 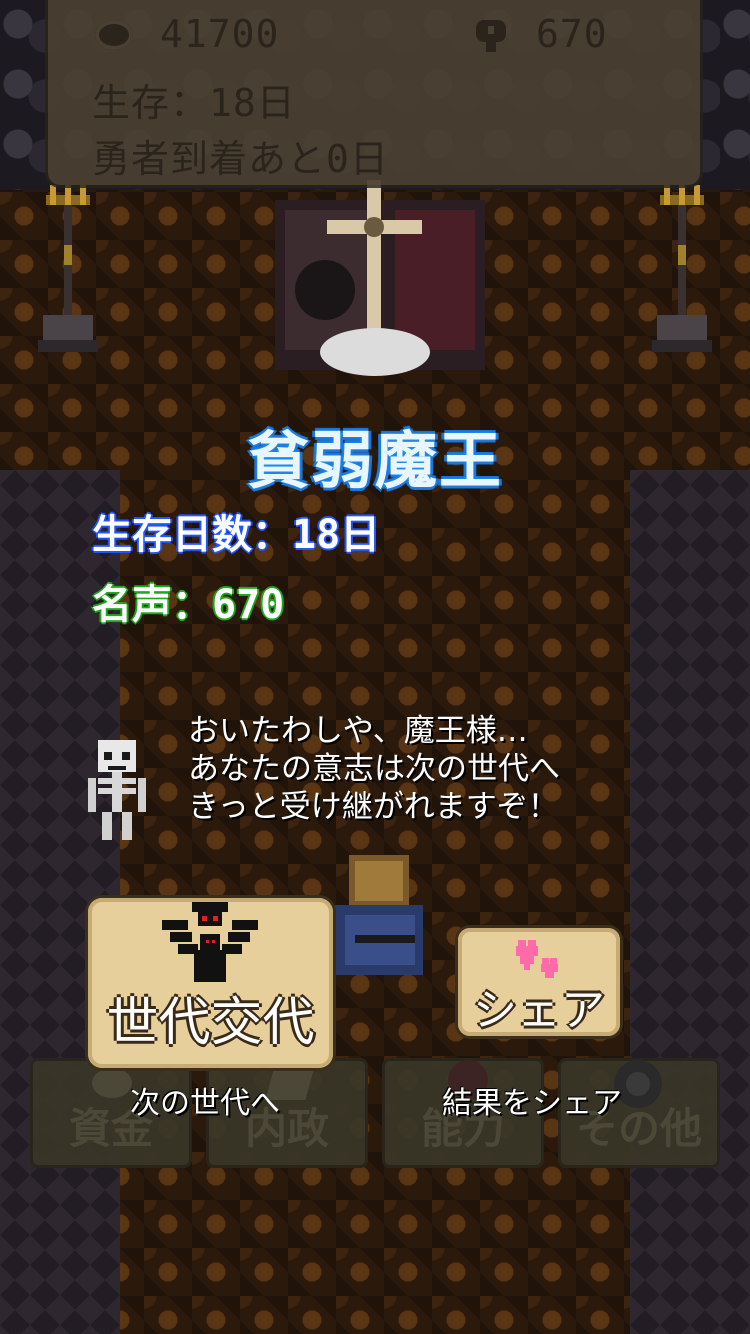 I want to click on next-generation-label: 世代交代, so click(x=210, y=1023).